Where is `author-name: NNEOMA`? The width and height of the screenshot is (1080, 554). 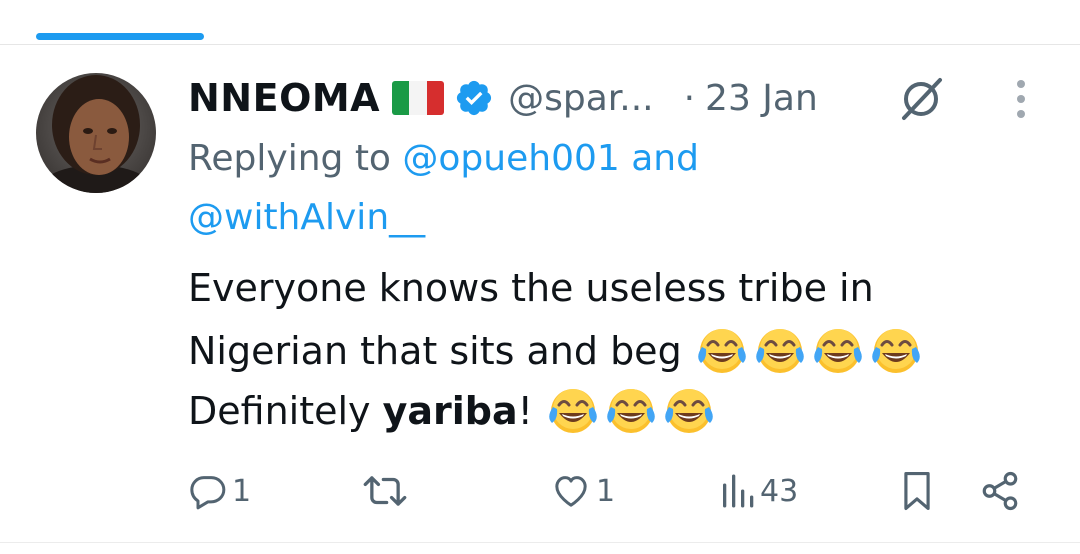 author-name: NNEOMA is located at coordinates (284, 98).